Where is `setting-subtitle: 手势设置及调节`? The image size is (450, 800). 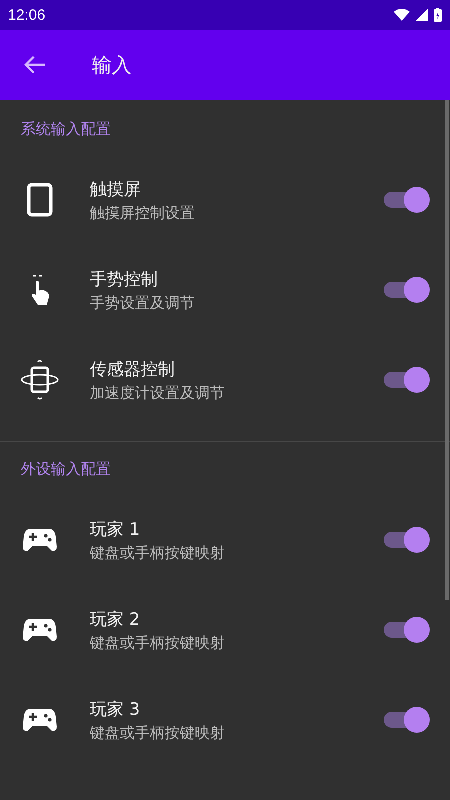 setting-subtitle: 手势设置及调节 is located at coordinates (142, 303).